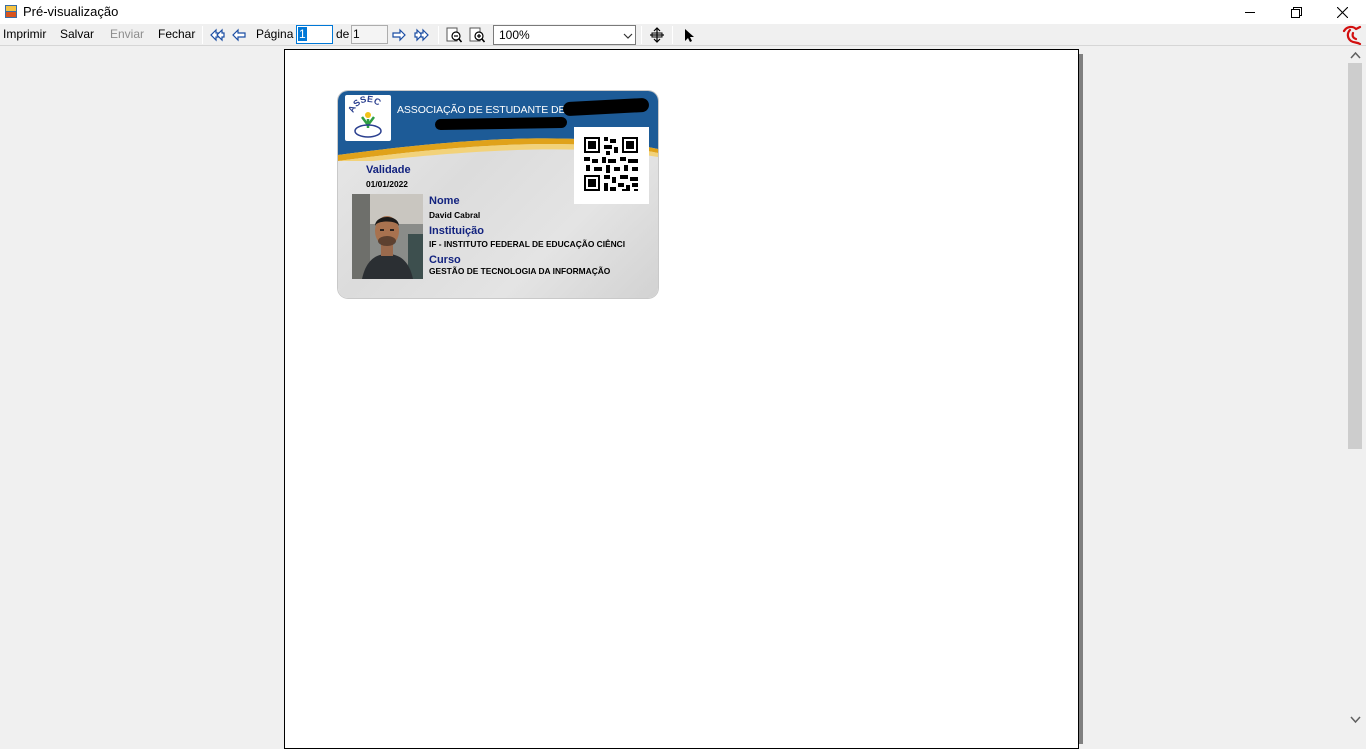 This screenshot has width=1366, height=749. What do you see at coordinates (275, 34) in the screenshot?
I see `page-label: Página` at bounding box center [275, 34].